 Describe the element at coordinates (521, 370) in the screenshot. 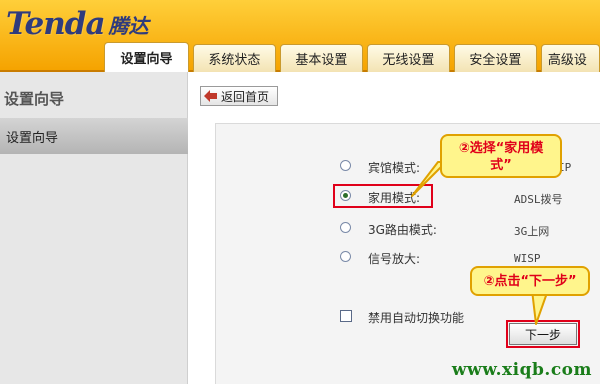

I see `watermark-text: www.xiqb.com` at that location.